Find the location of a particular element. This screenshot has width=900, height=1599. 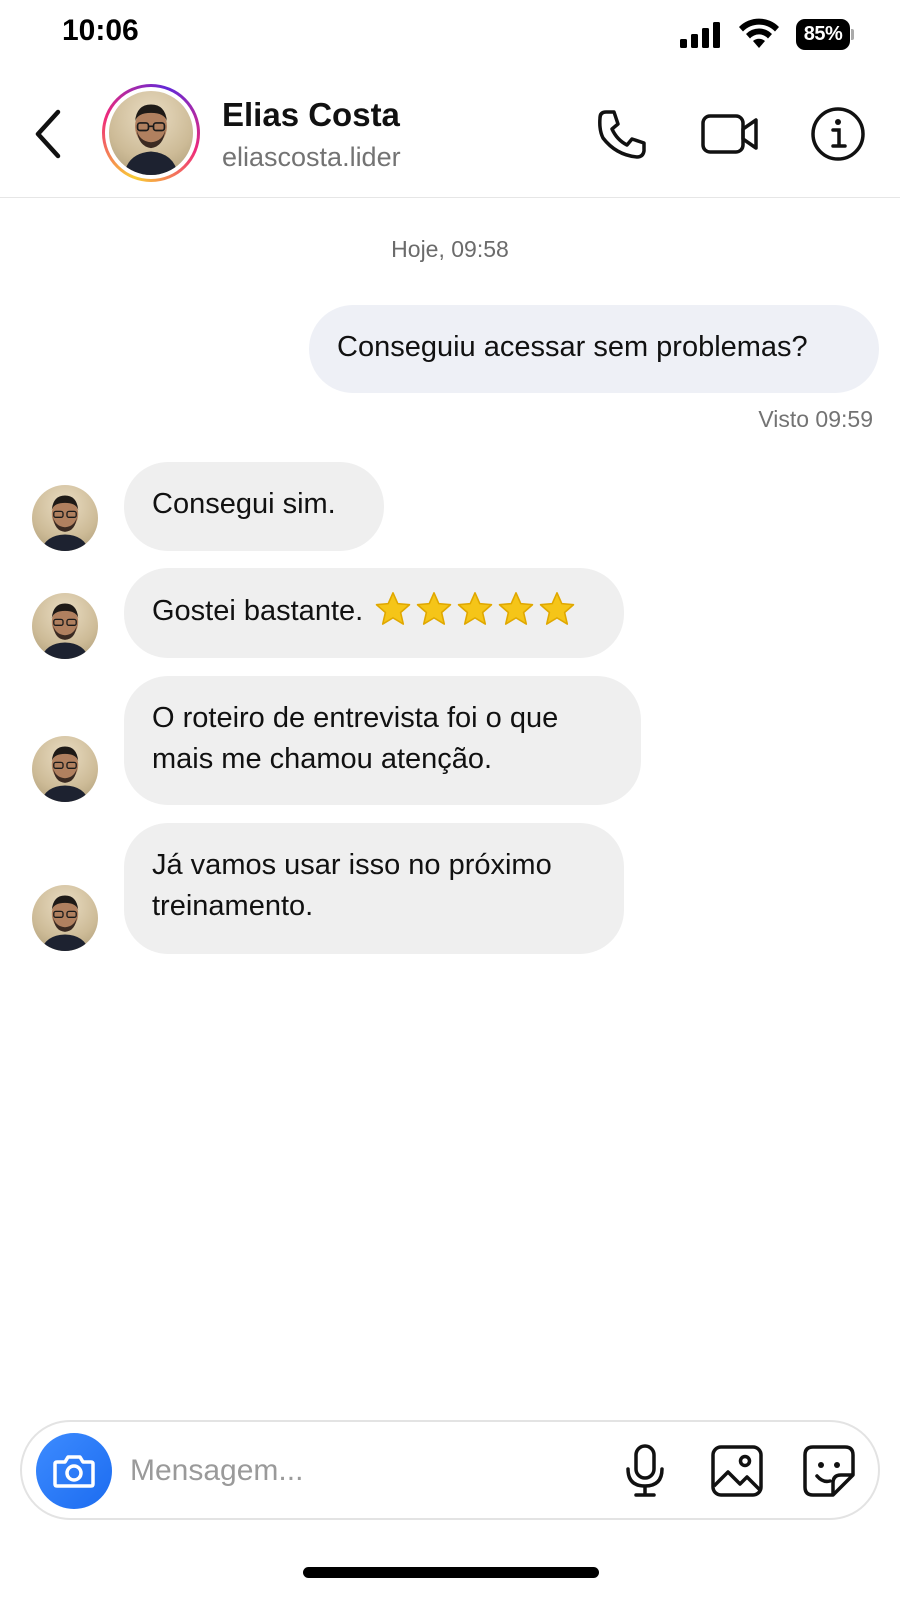

video-camera-icon is located at coordinates (730, 134).